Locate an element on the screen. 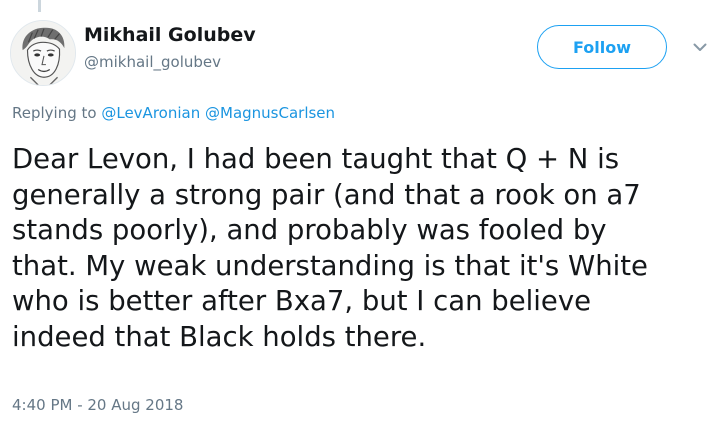 The width and height of the screenshot is (726, 425). reply-context-prefix: Replying to is located at coordinates (54, 113).